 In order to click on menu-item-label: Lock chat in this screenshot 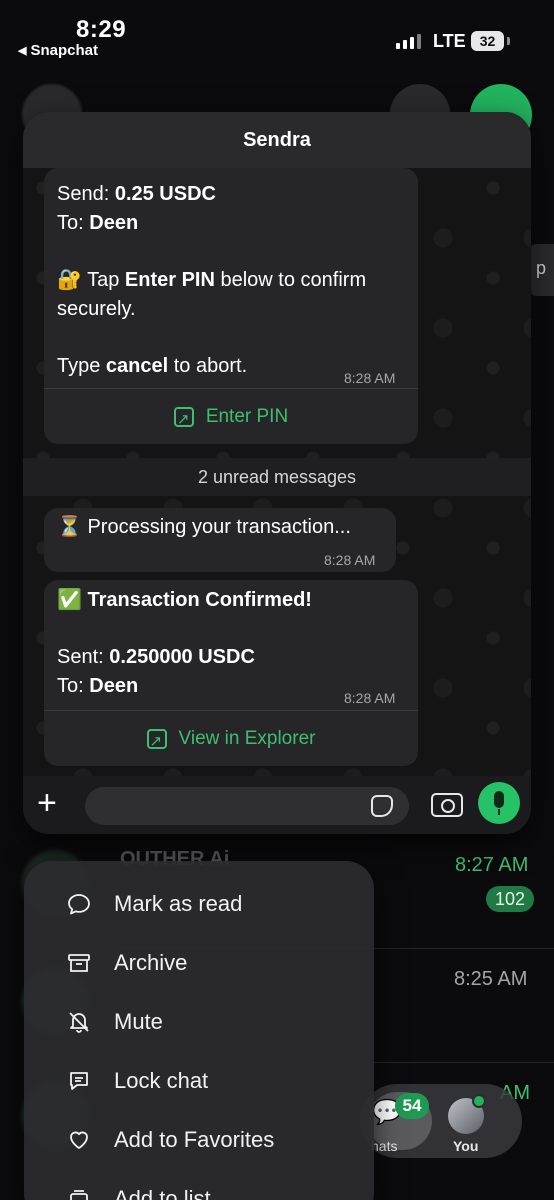, I will do `click(161, 1080)`.